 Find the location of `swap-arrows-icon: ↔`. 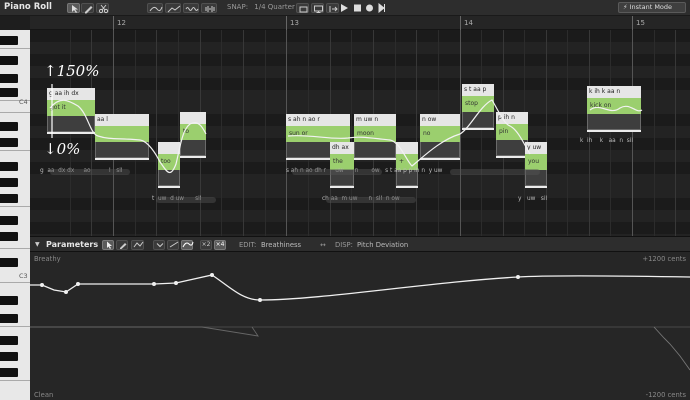

swap-arrows-icon: ↔ is located at coordinates (323, 245).